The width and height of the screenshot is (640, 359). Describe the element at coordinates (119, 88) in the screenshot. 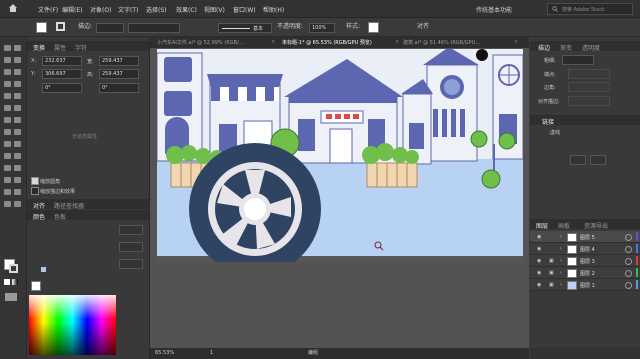

I see `shear-field: 0°` at that location.